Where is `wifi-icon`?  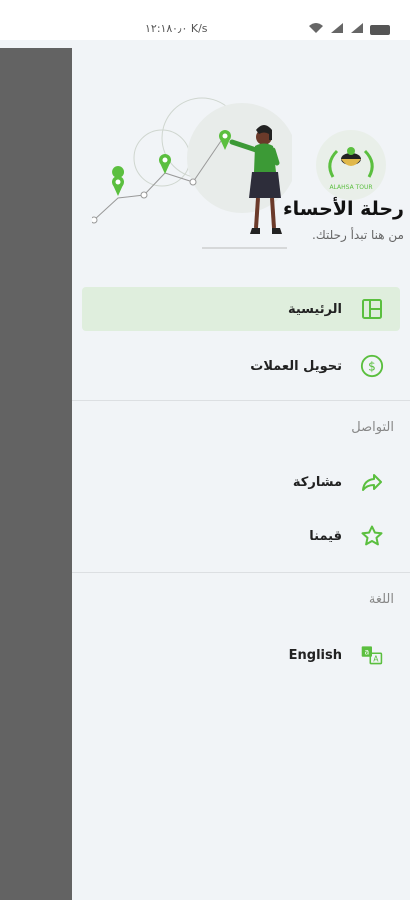 wifi-icon is located at coordinates (316, 29).